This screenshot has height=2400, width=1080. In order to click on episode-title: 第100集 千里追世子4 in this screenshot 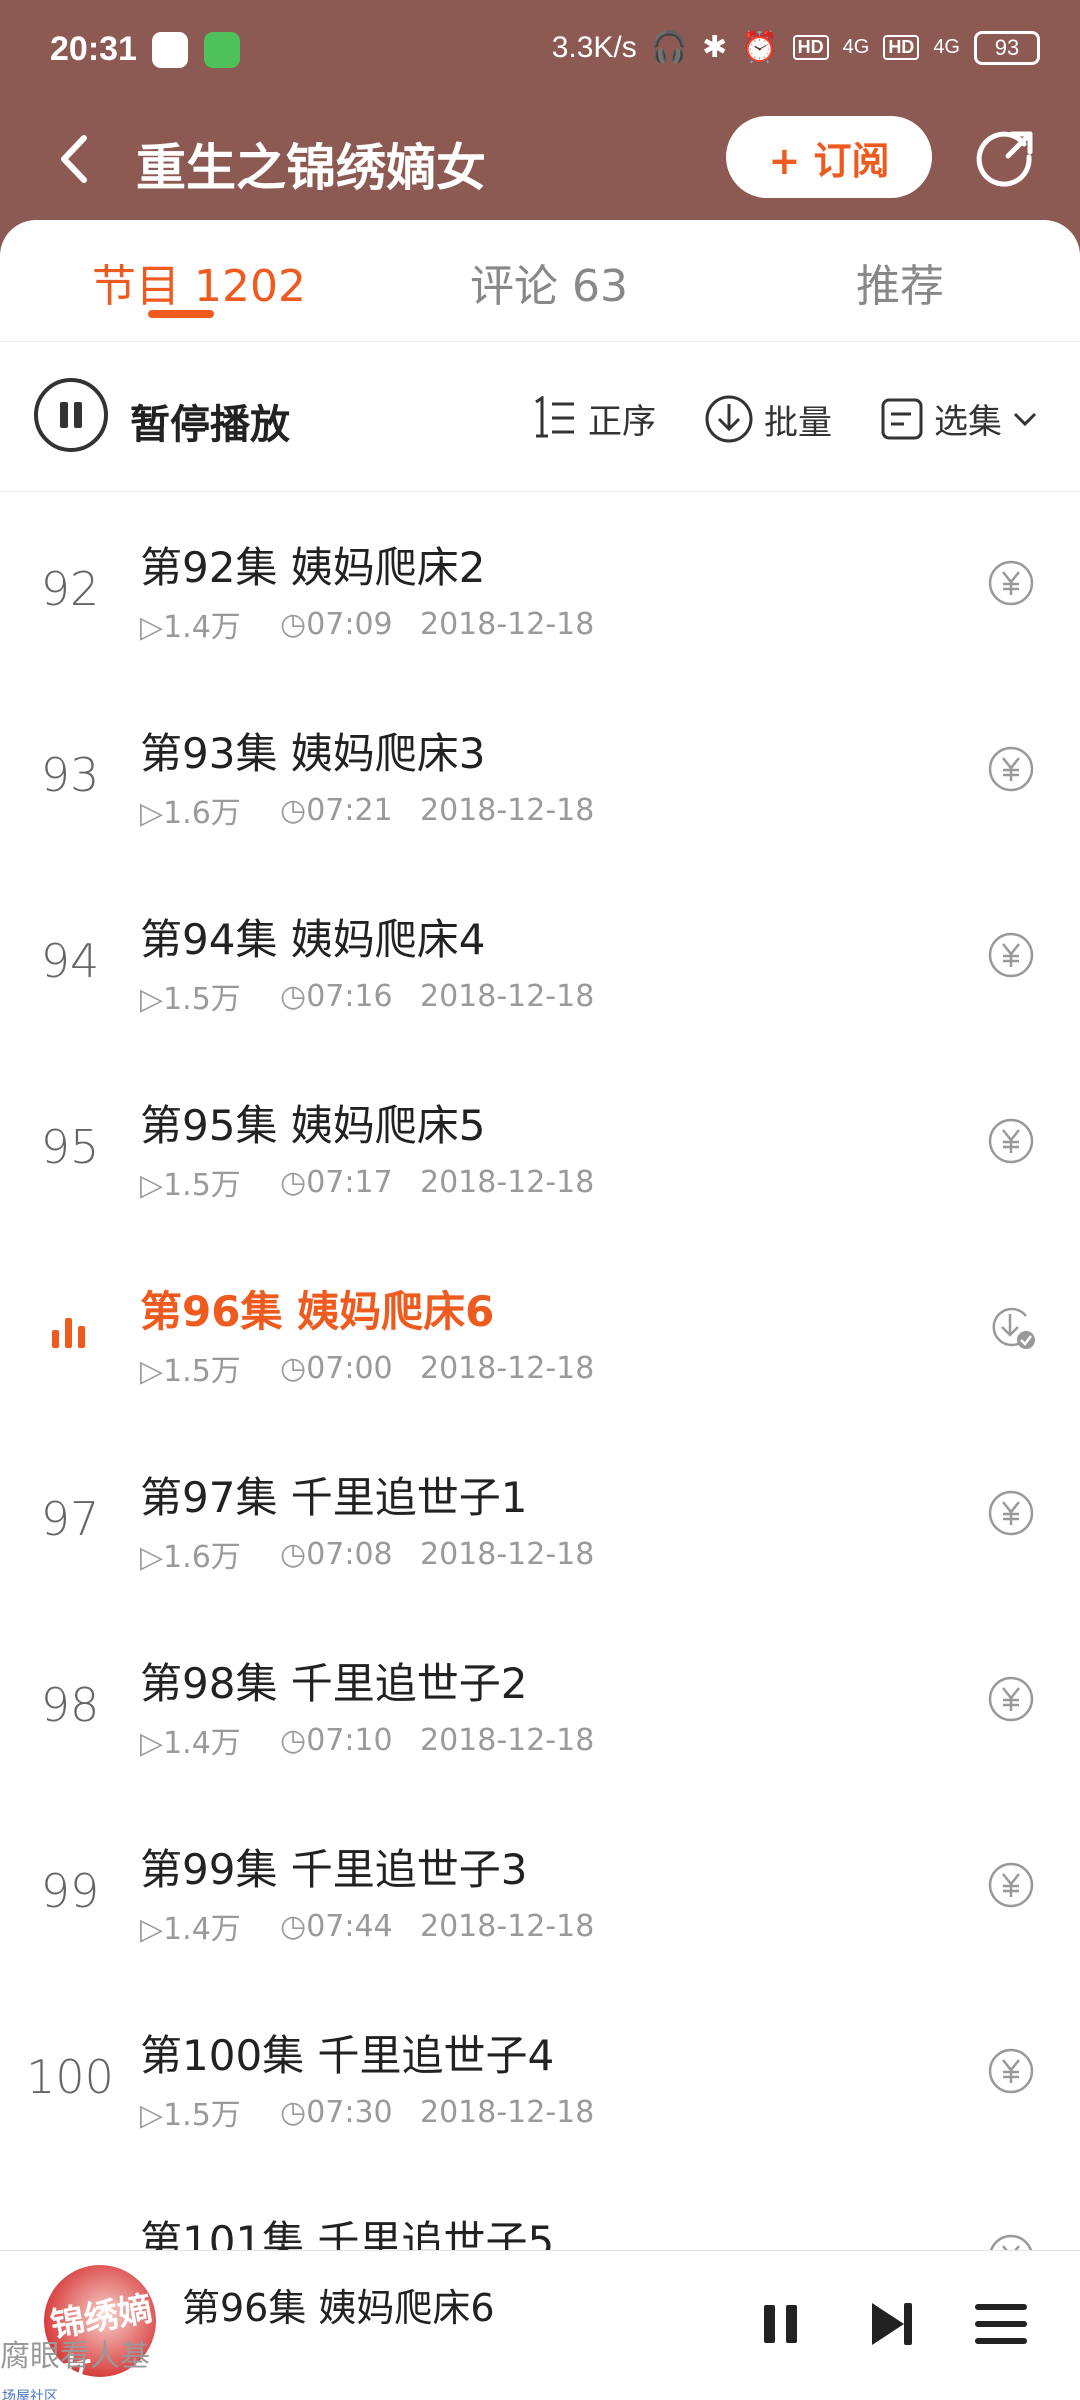, I will do `click(347, 2055)`.